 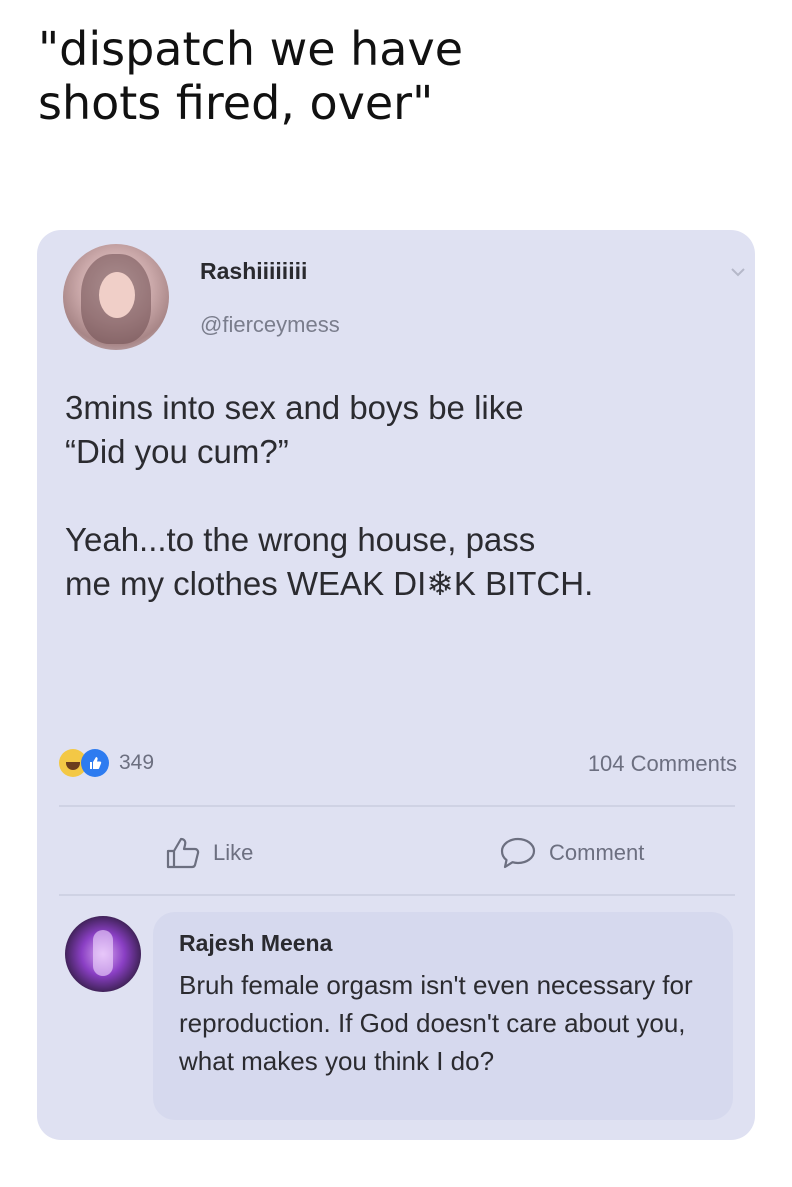 I want to click on comment-author: Rajesh Meena, so click(x=255, y=943).